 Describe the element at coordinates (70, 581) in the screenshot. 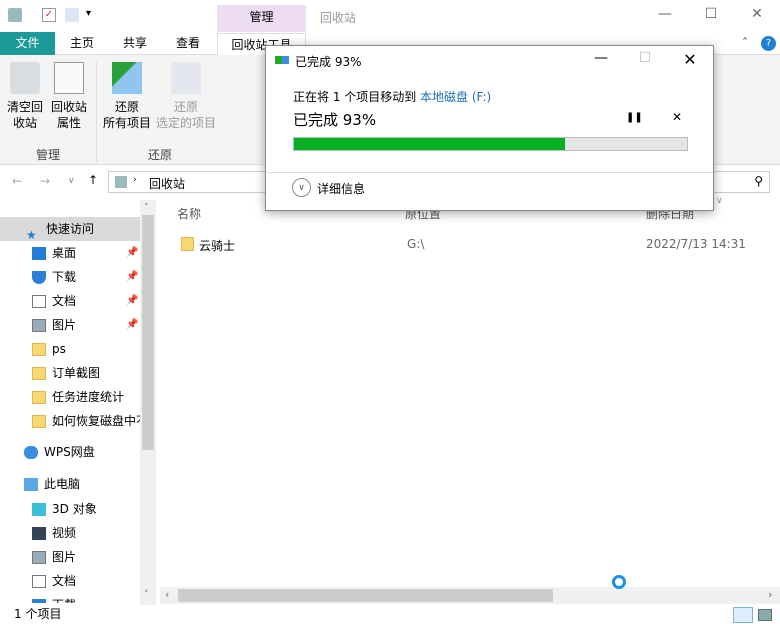

I see `sidebar-item-pc: 文档` at that location.